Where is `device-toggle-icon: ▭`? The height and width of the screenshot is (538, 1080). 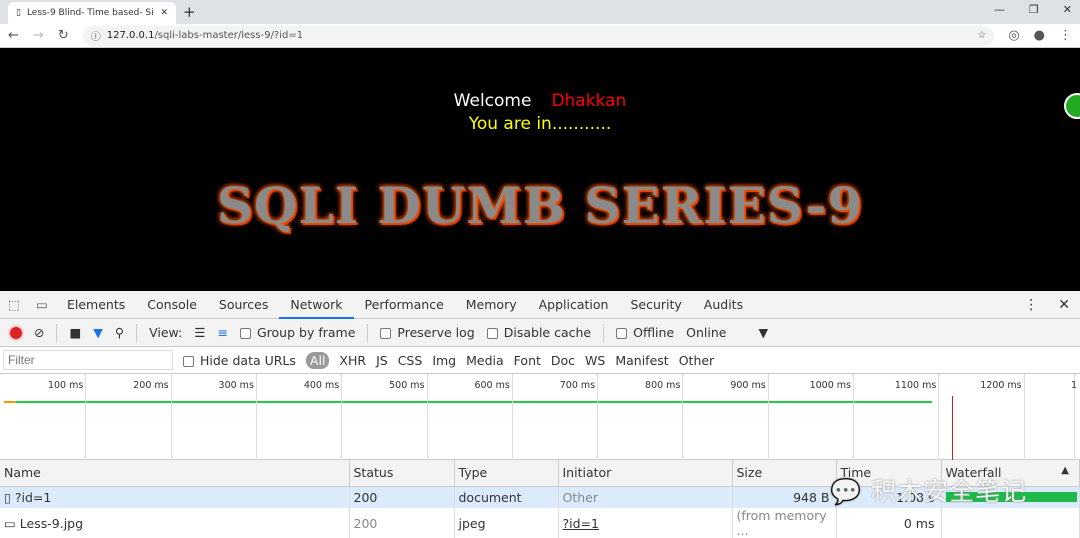 device-toggle-icon: ▭ is located at coordinates (46, 304).